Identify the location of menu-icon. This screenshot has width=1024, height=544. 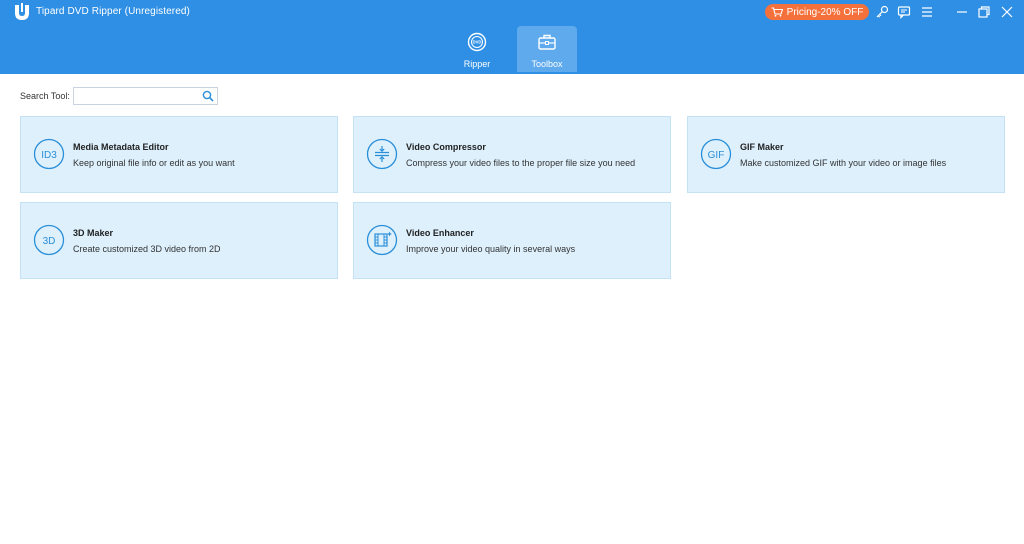
(927, 12).